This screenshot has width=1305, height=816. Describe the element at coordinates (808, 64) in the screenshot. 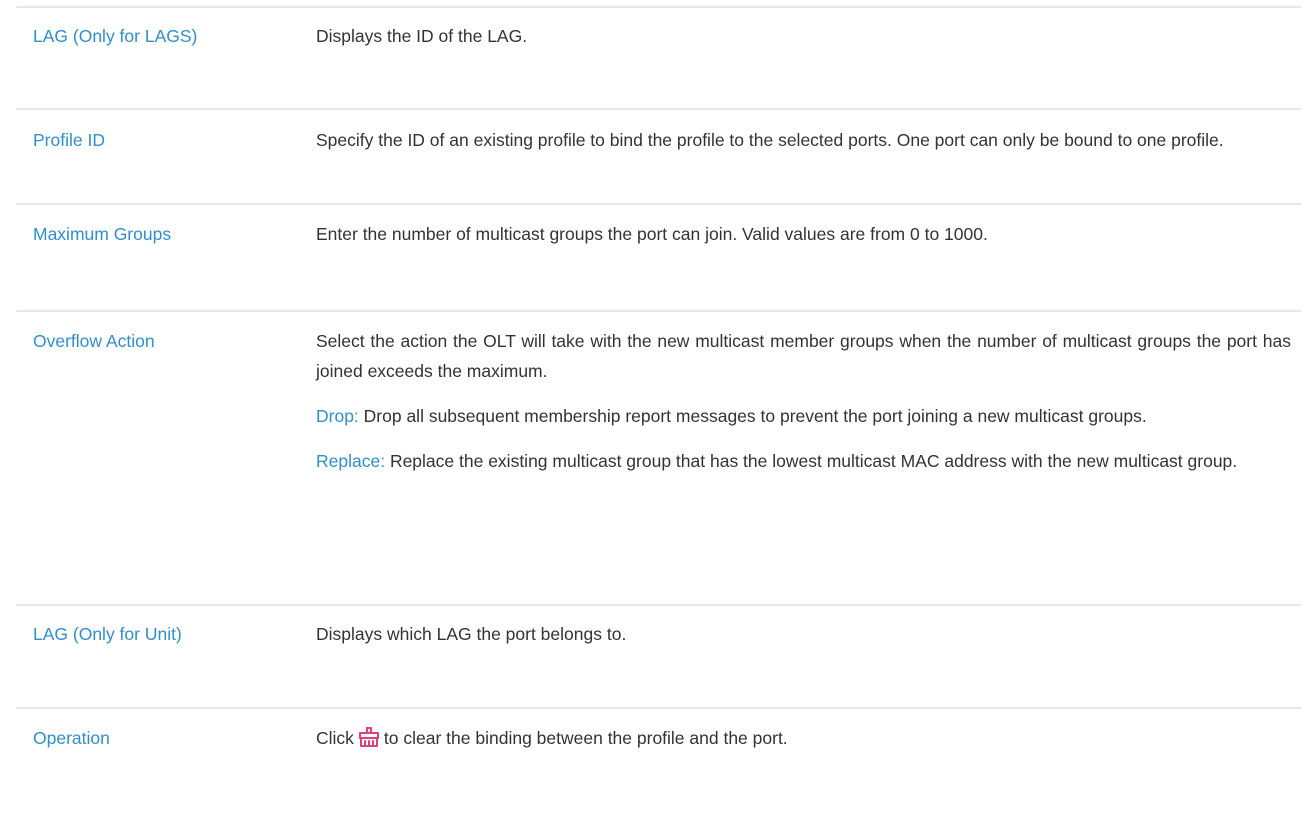

I see `row-description: Displays the ID of the LAG.` at that location.